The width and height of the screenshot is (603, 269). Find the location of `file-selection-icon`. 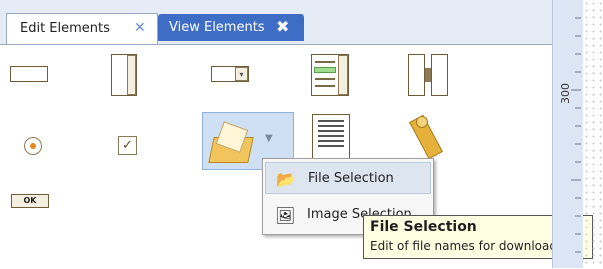

file-selection-icon is located at coordinates (231, 141).